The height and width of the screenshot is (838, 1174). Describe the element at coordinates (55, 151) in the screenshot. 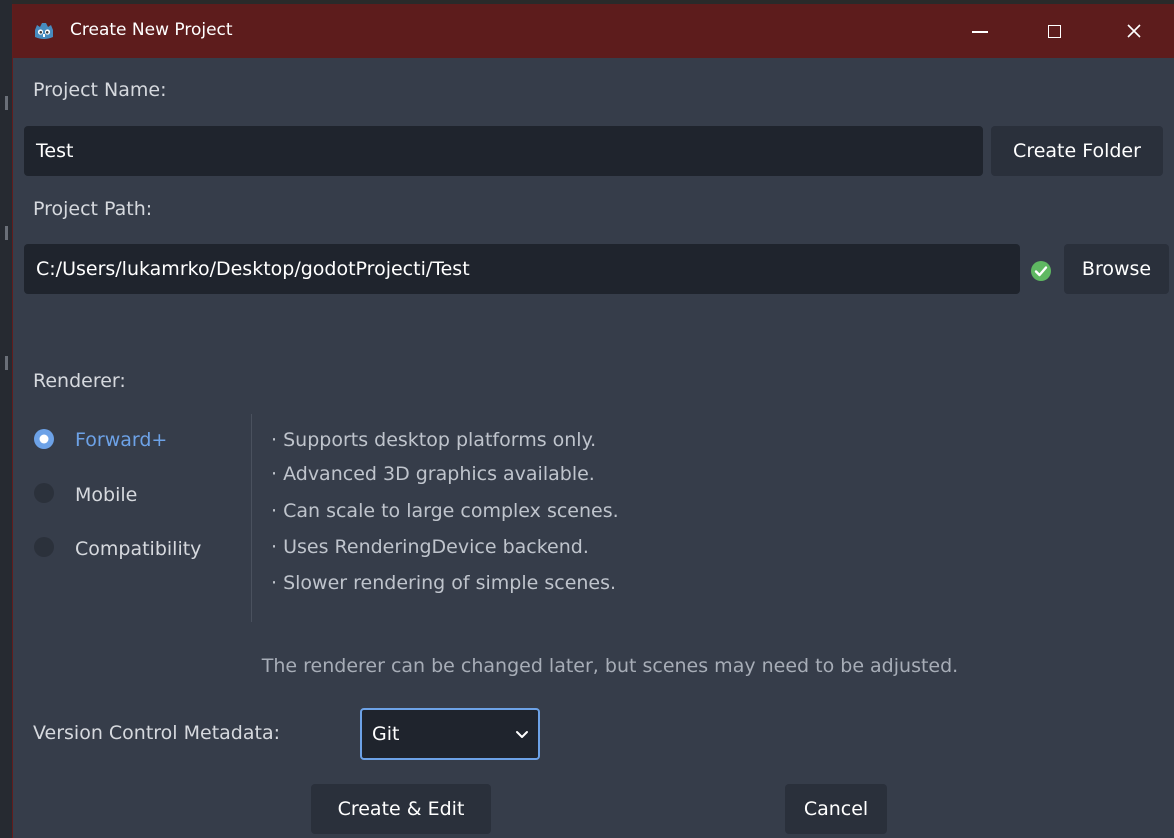

I see `project-name-value: Test` at that location.